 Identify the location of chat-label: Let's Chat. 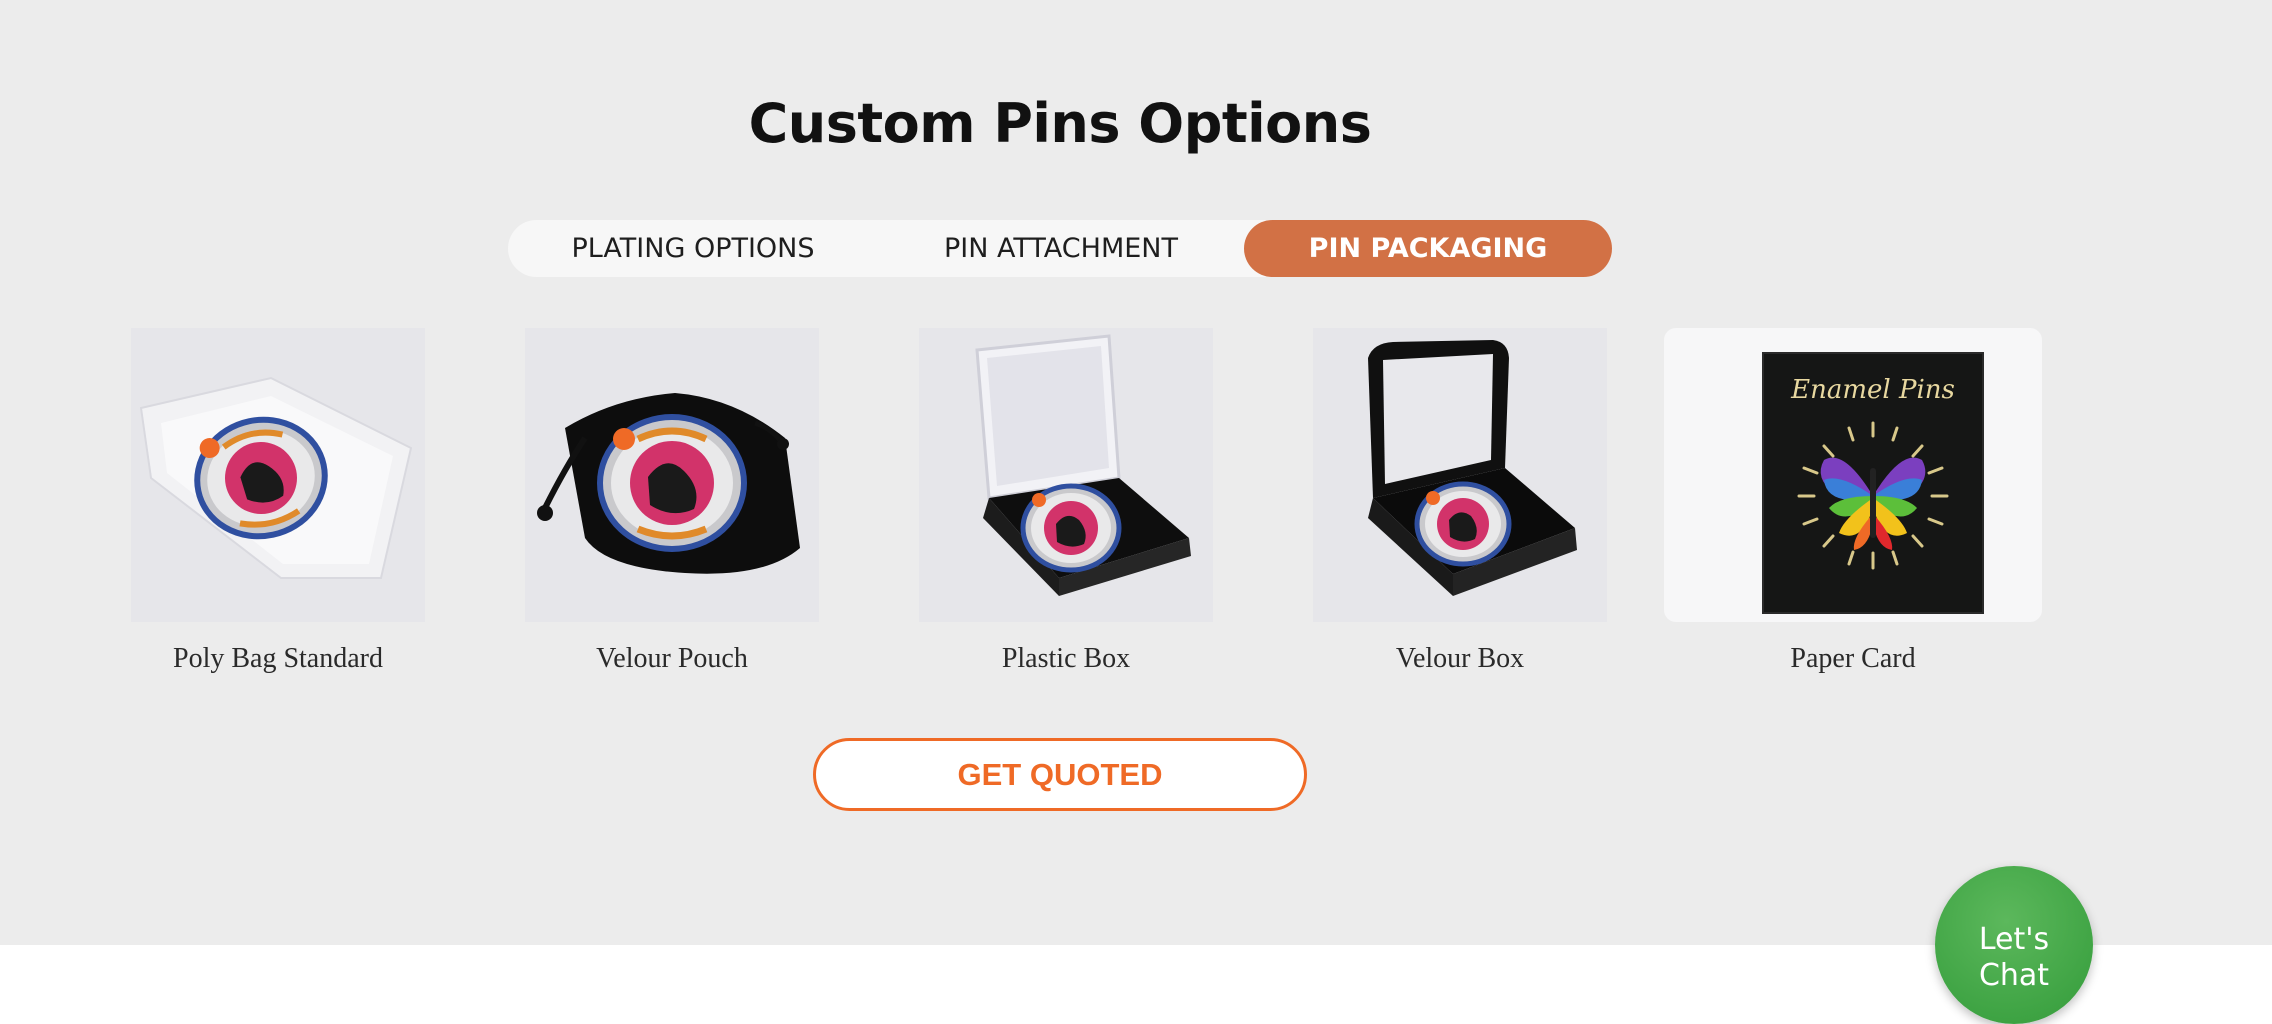
(2014, 957).